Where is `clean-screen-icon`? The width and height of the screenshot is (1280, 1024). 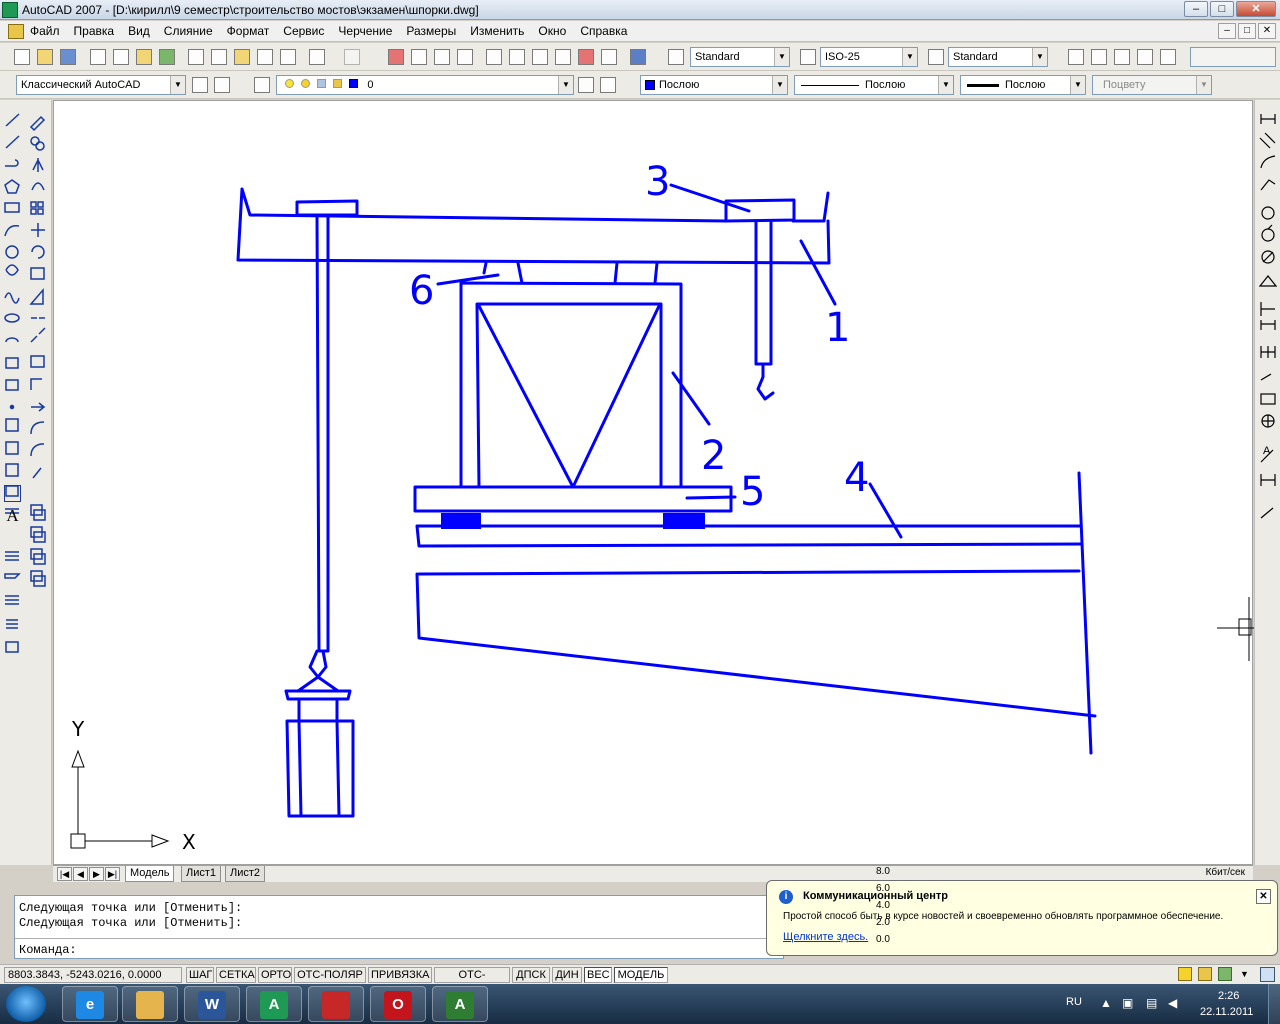
clean-screen-icon is located at coordinates (1267, 974).